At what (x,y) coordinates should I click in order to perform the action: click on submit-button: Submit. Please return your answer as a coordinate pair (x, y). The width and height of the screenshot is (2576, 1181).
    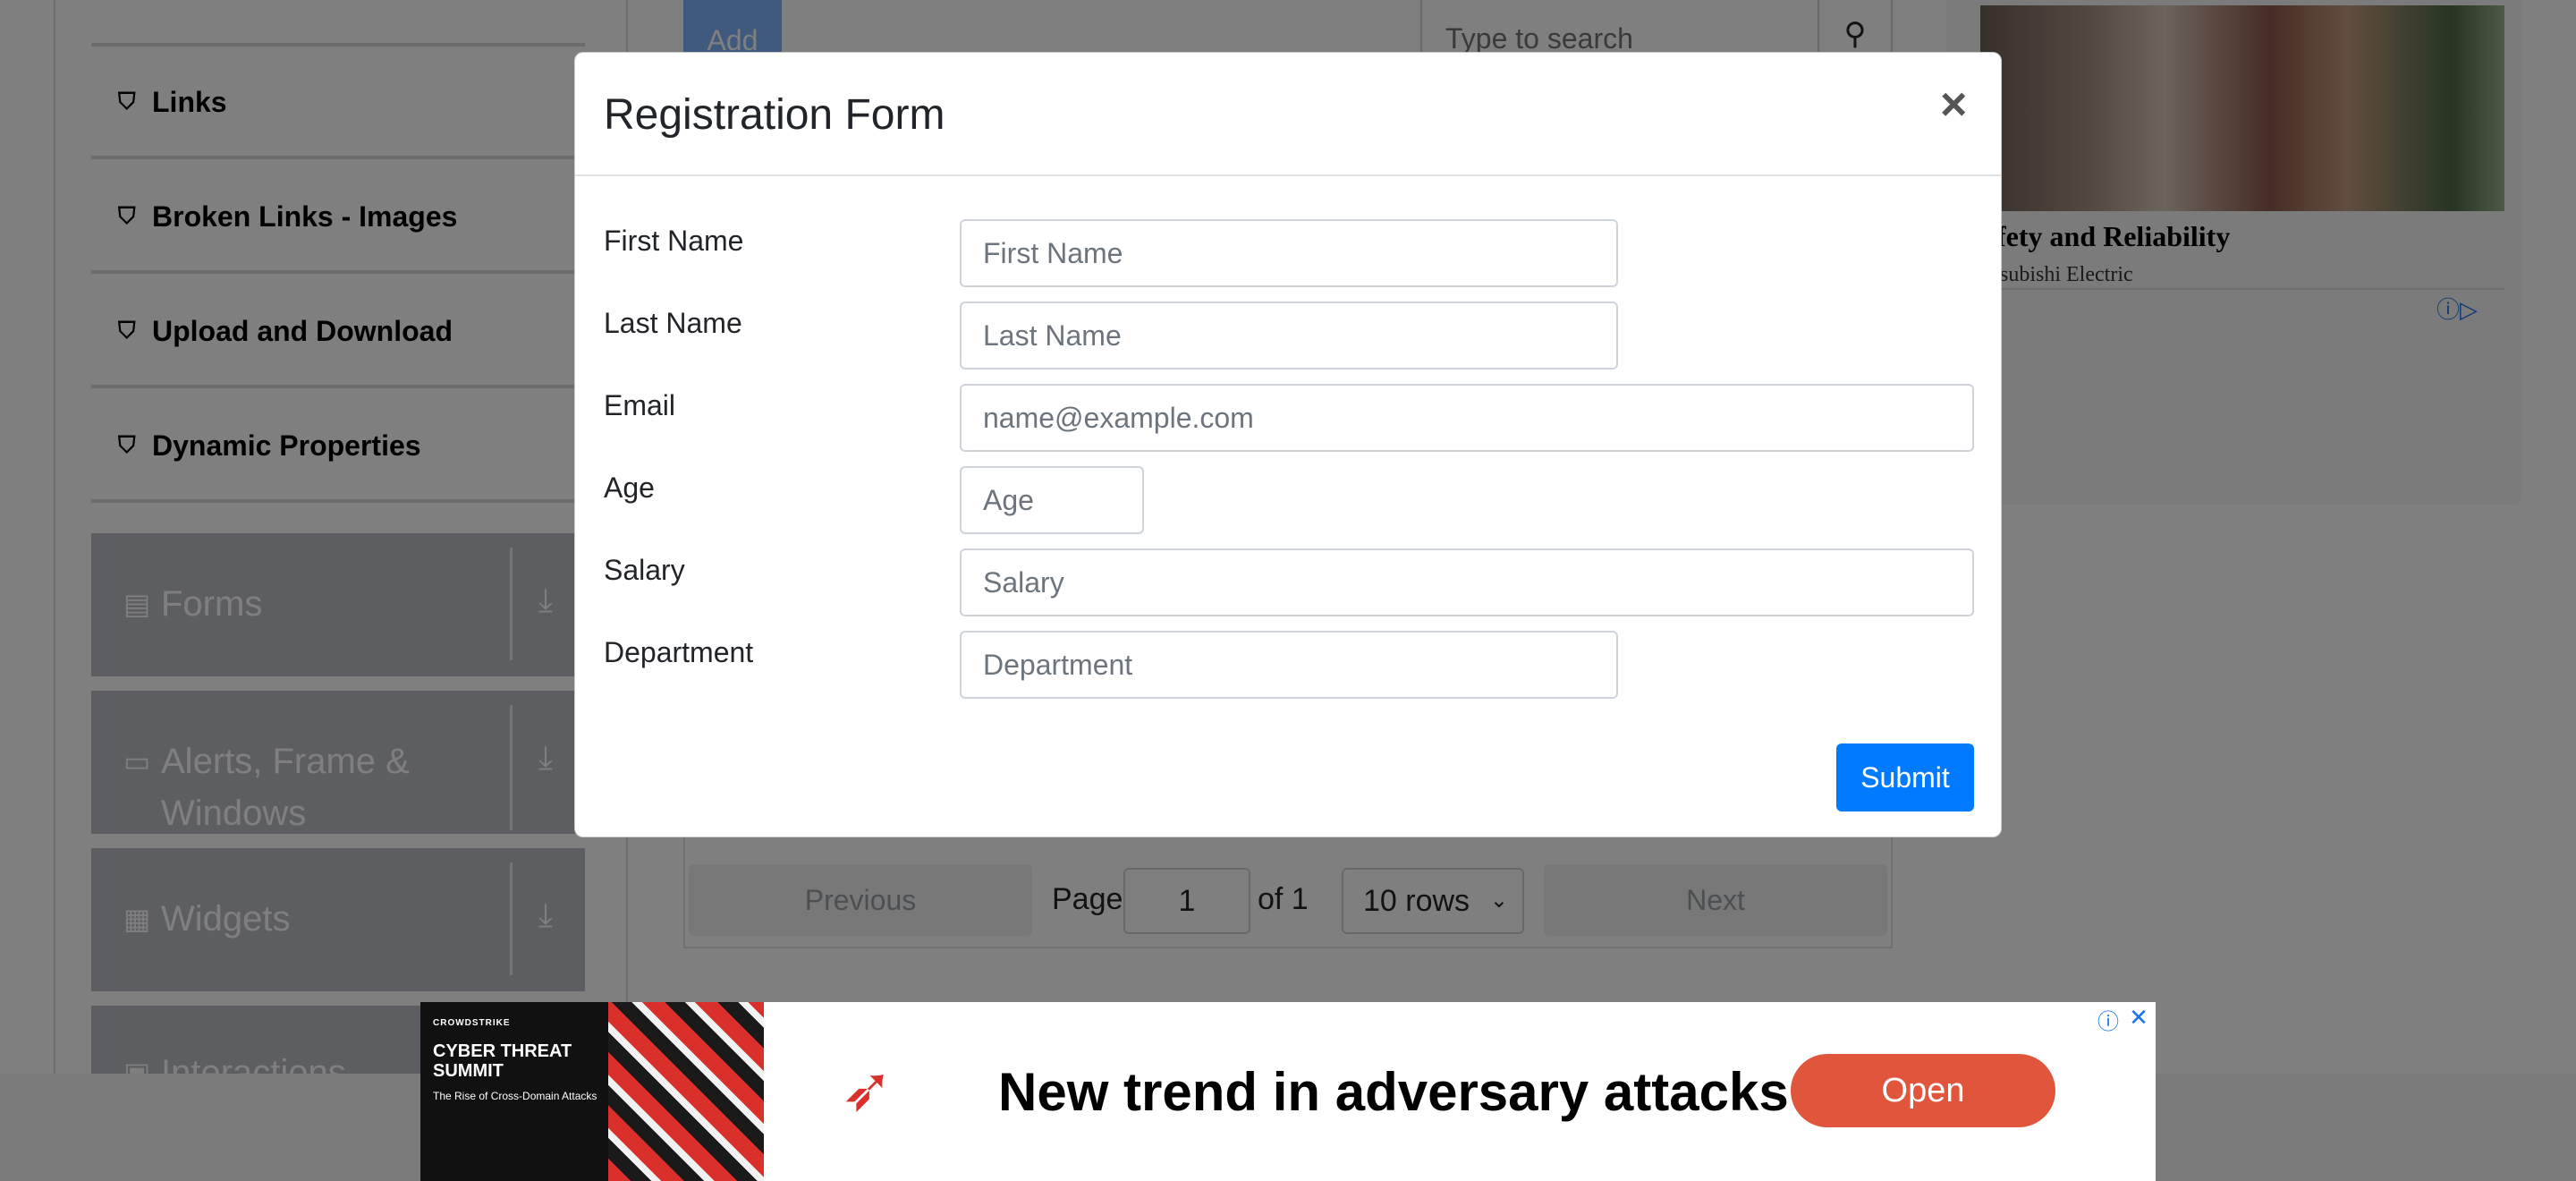
    Looking at the image, I should click on (1905, 777).